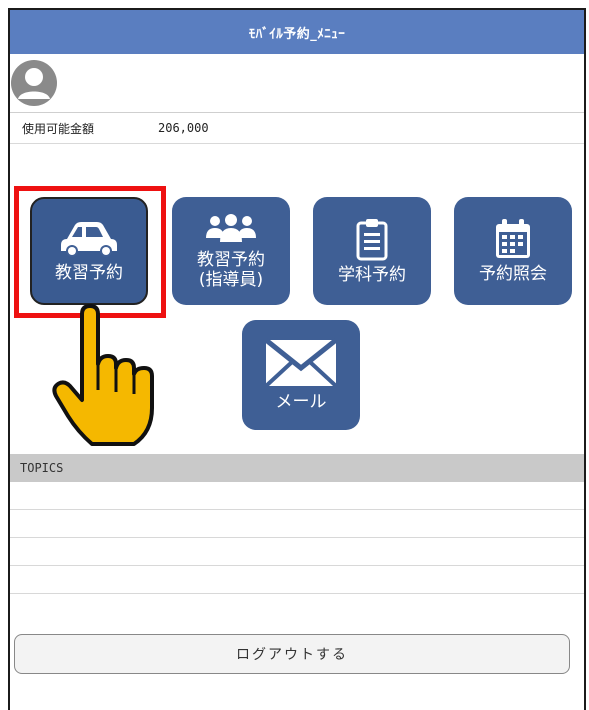 The height and width of the screenshot is (710, 589). I want to click on menu-mail-label: メール, so click(301, 402).